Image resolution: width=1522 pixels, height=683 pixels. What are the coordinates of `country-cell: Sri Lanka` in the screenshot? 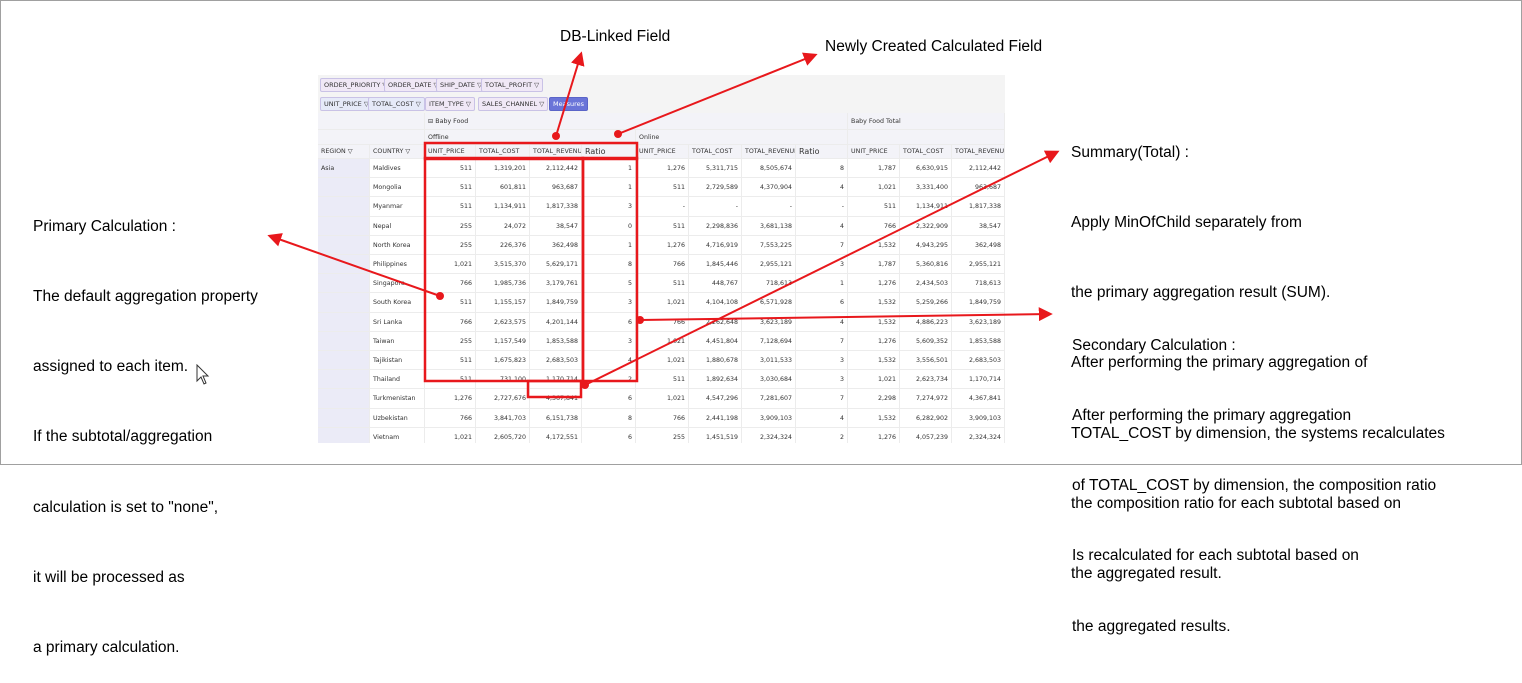 It's located at (397, 322).